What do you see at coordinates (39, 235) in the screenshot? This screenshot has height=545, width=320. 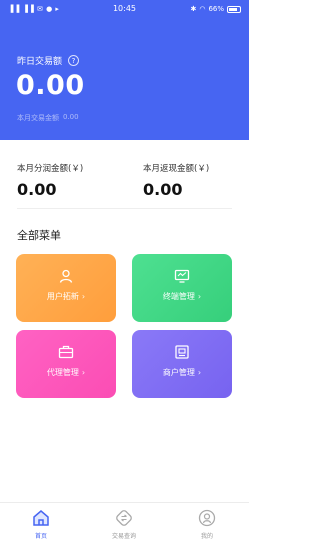 I see `menu-title: 全部菜单` at bounding box center [39, 235].